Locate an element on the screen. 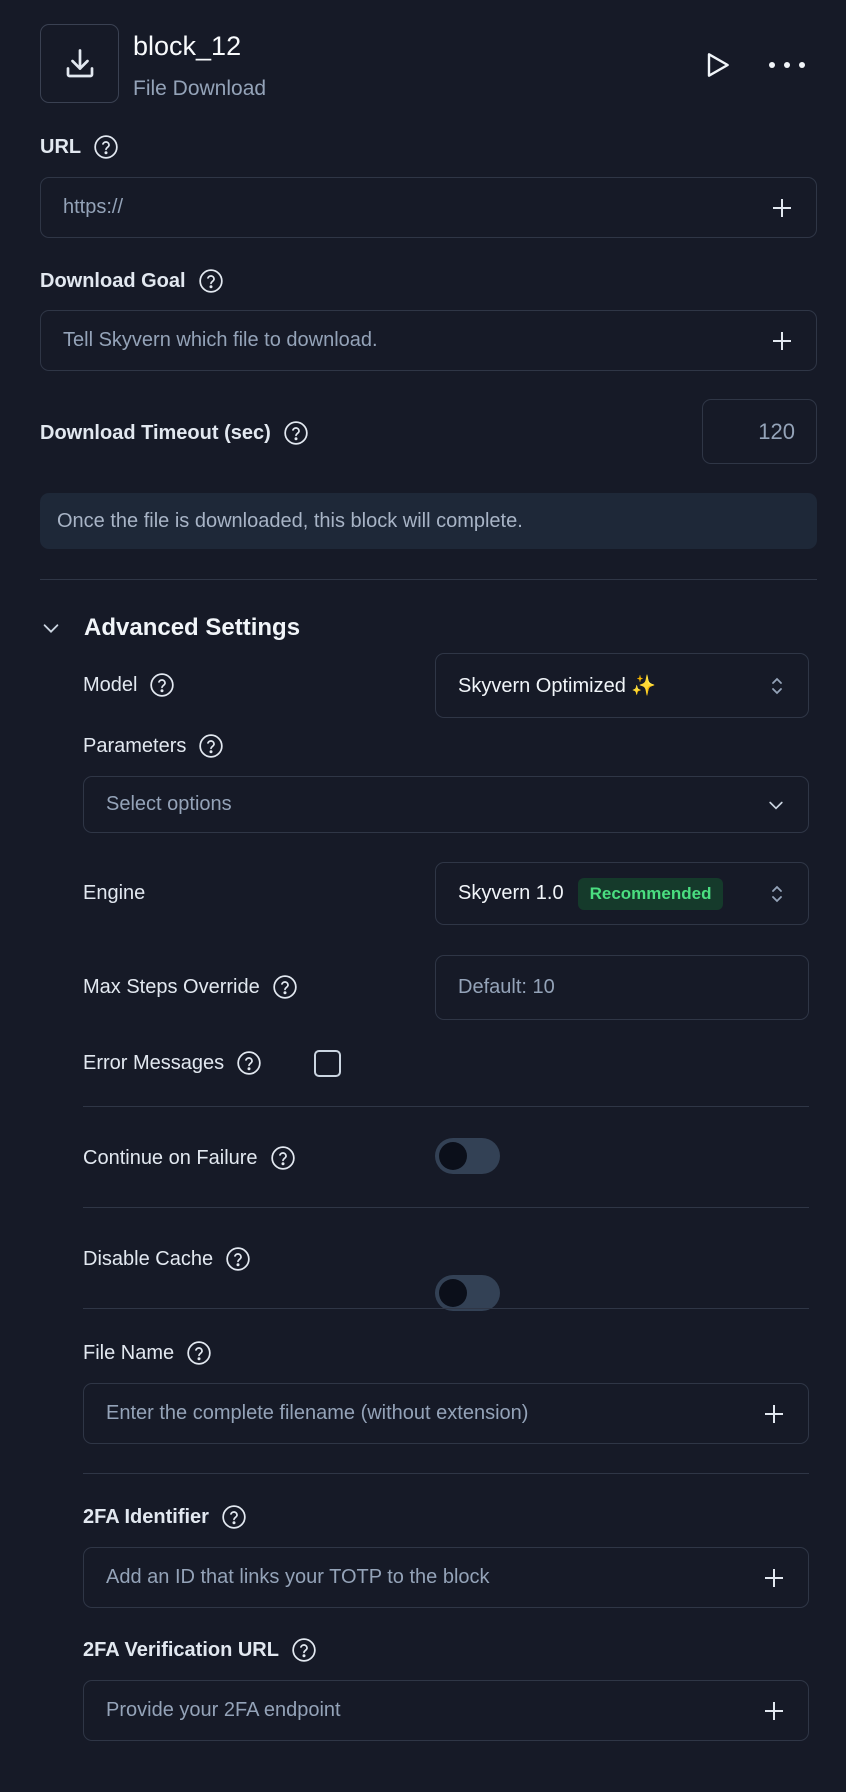 The image size is (846, 1792). max-steps-input: Default: 10 is located at coordinates (622, 987).